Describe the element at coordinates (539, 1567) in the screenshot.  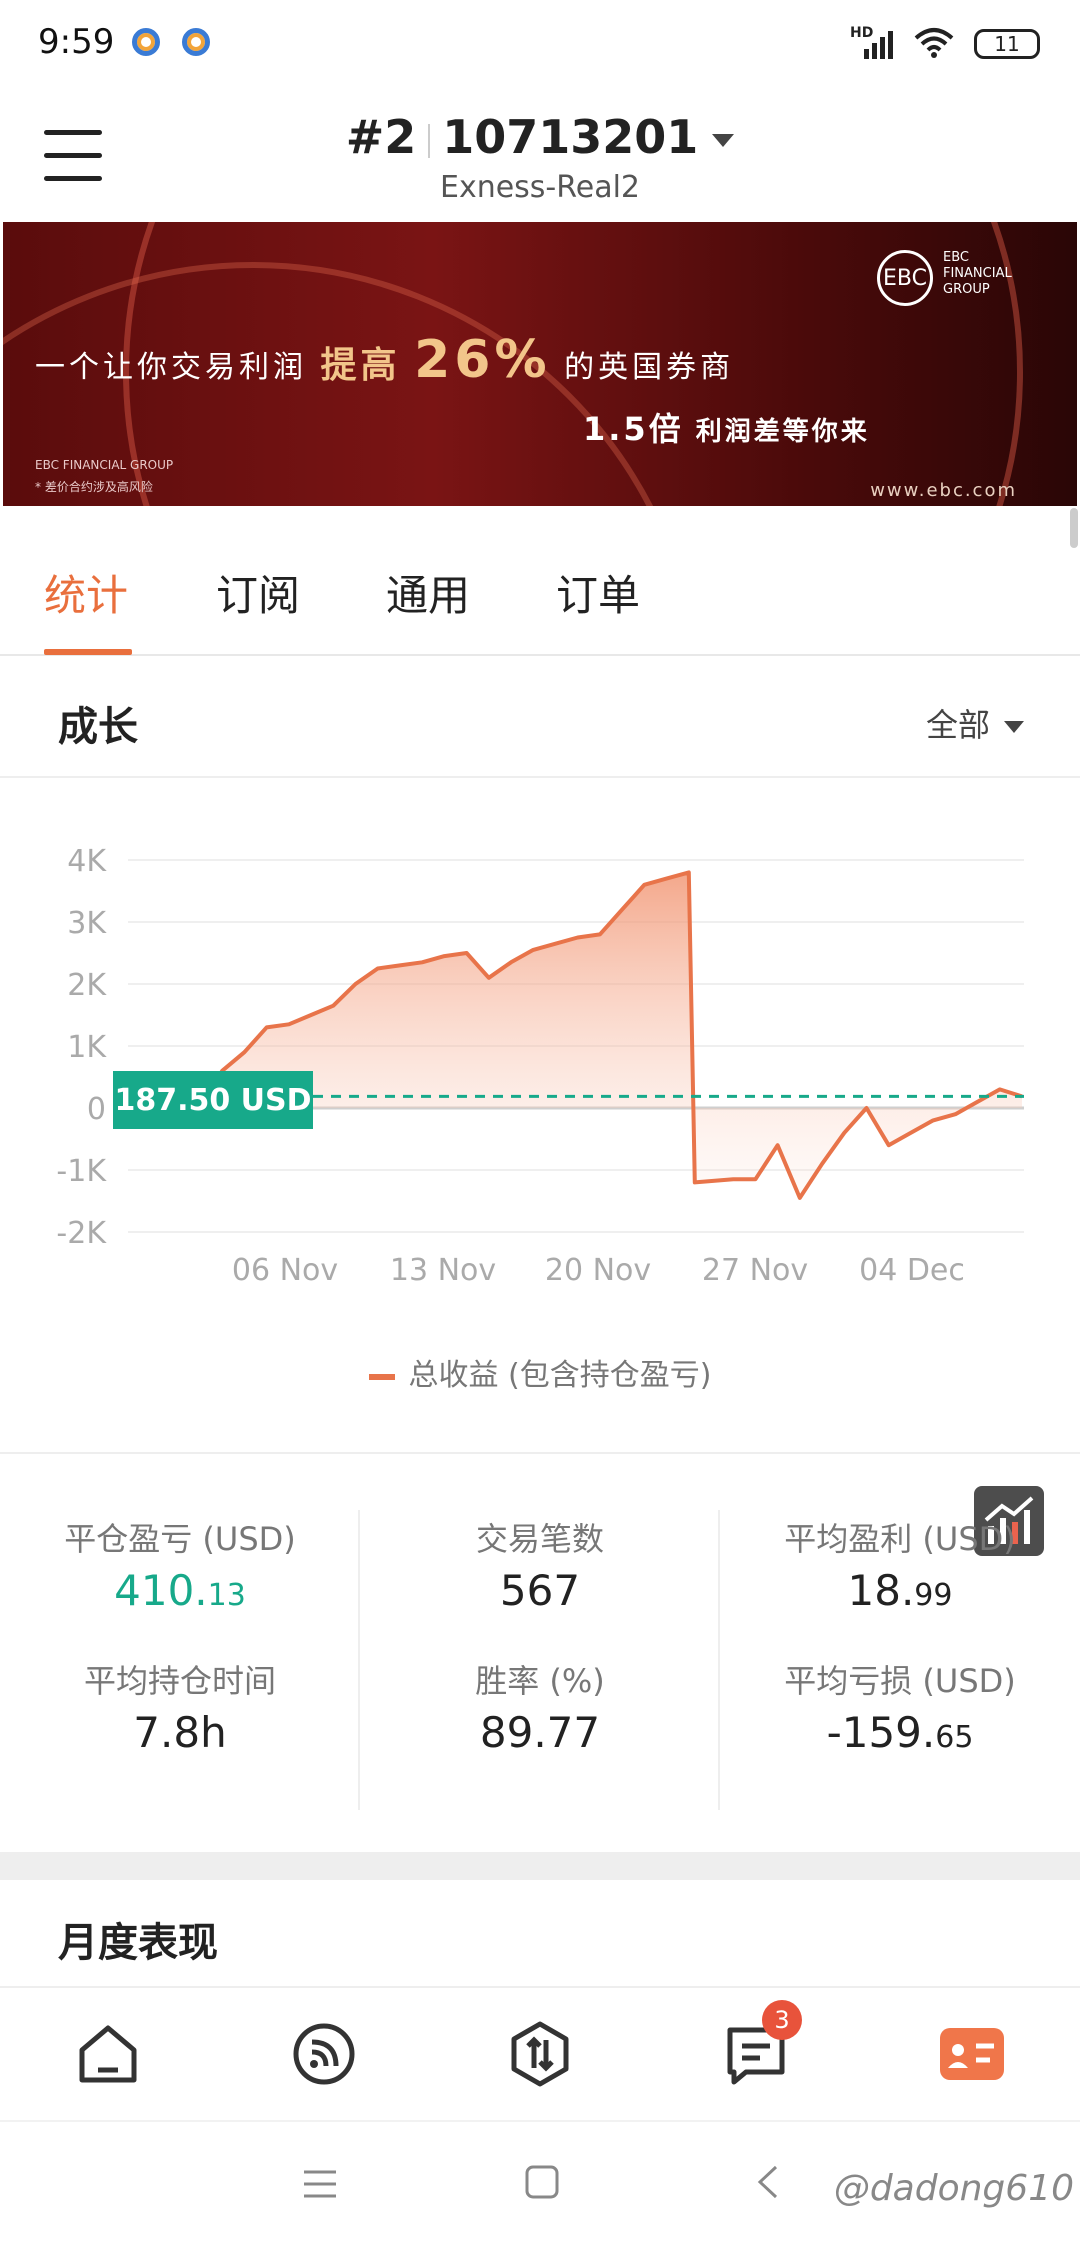
I see `stat-trade-count: 交易笔数 567` at that location.